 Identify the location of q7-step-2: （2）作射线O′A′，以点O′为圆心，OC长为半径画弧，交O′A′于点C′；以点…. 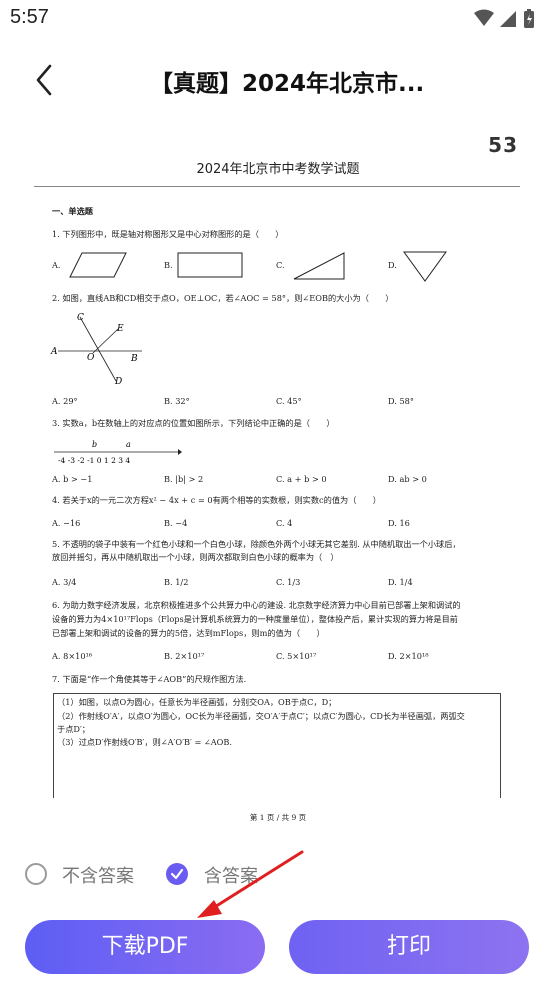
(261, 716).